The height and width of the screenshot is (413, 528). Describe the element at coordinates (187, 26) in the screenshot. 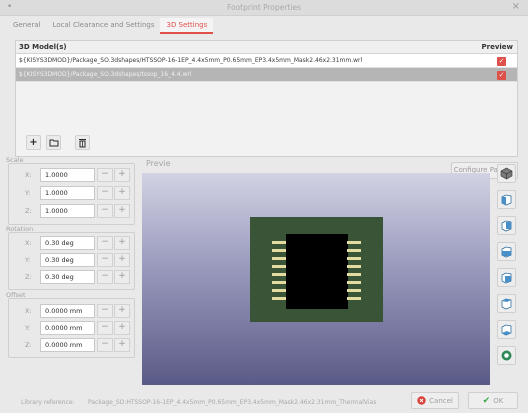

I see `tab-3d-settings: 3D Settings` at that location.